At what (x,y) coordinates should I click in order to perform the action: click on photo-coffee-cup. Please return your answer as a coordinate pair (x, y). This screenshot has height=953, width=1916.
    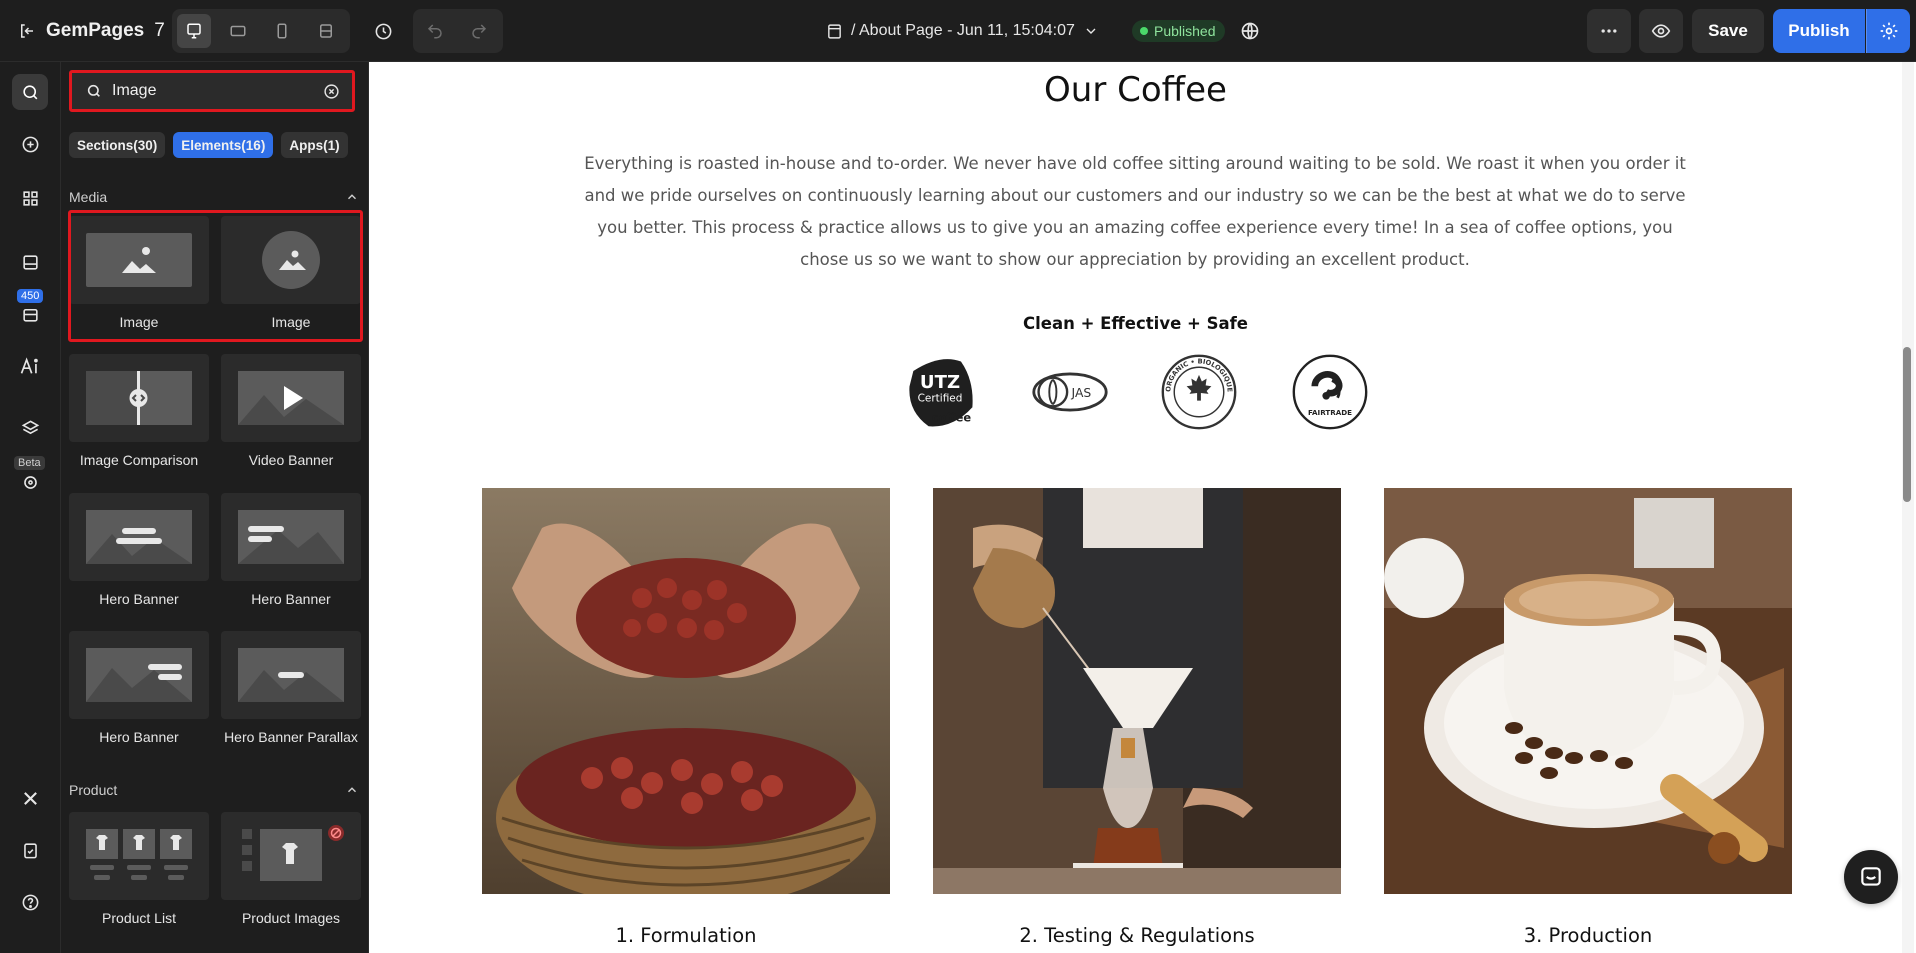
    Looking at the image, I should click on (1588, 691).